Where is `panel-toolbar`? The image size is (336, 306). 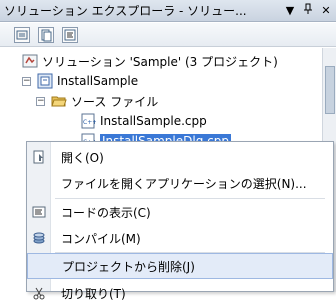 panel-toolbar is located at coordinates (168, 35).